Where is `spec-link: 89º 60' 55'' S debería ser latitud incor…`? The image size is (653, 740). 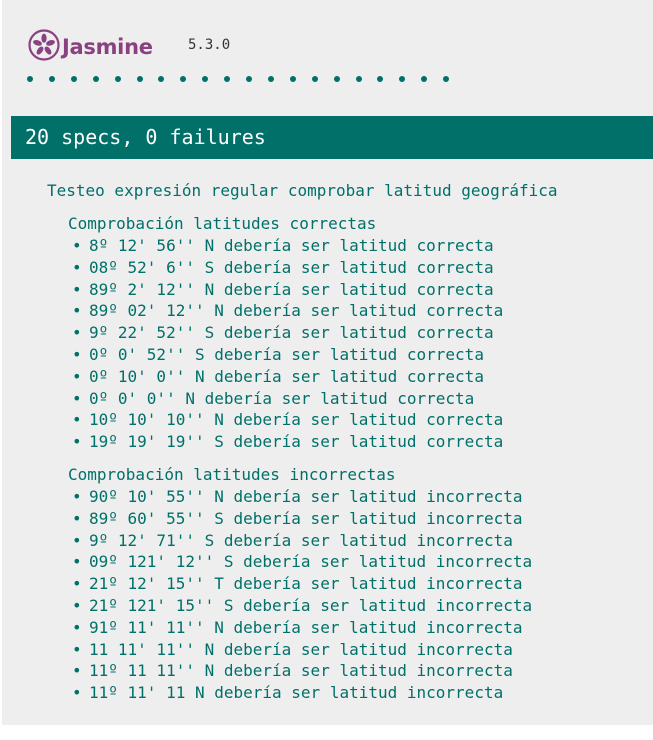
spec-link: 89º 60' 55'' S debería ser latitud incor… is located at coordinates (305, 518).